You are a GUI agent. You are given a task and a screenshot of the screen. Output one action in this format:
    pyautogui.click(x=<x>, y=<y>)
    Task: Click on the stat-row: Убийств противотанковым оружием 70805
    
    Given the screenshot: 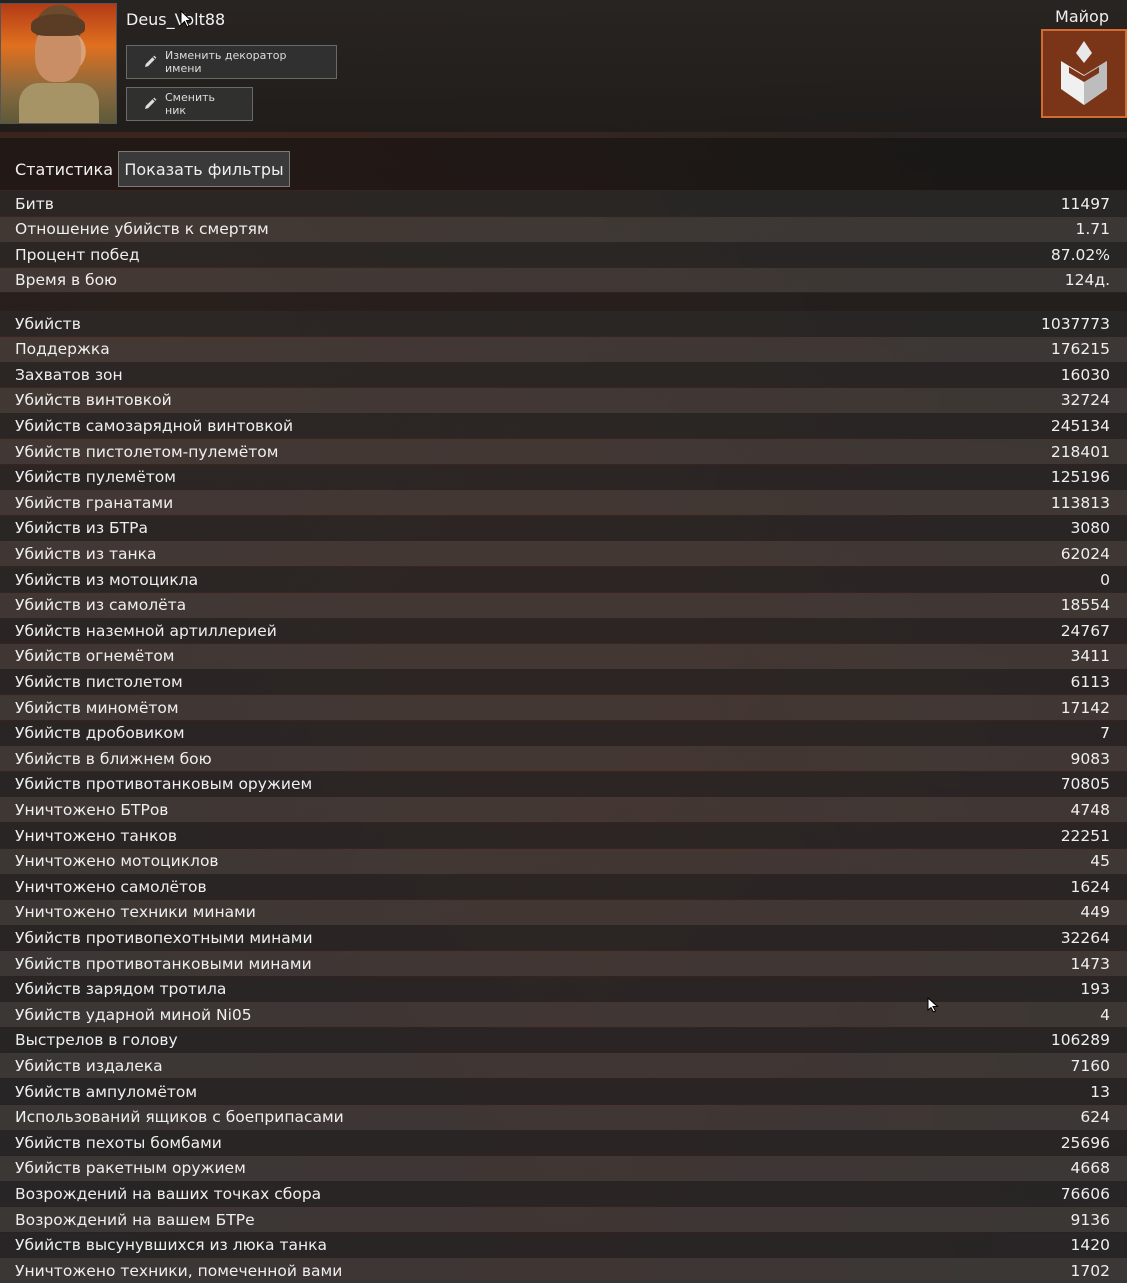 What is the action you would take?
    pyautogui.click(x=563, y=784)
    